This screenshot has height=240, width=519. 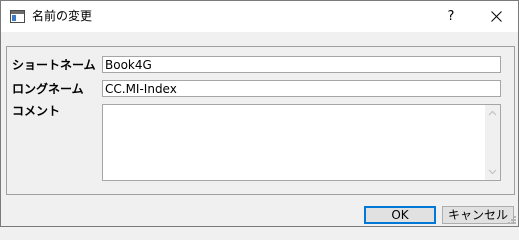 I want to click on scroll-down-arrow-icon, so click(x=492, y=171).